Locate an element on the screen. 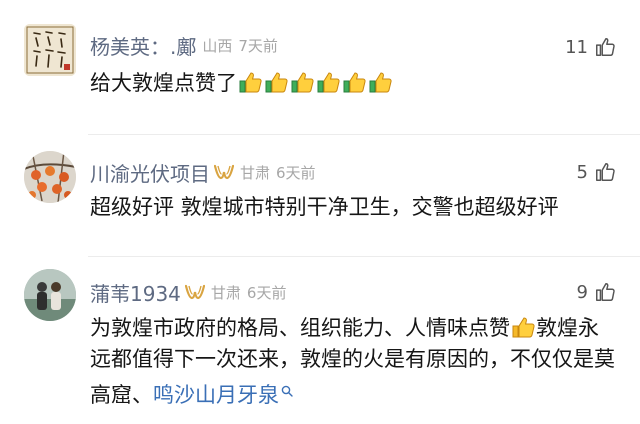  thumbs-up-emoji-group is located at coordinates (315, 83).